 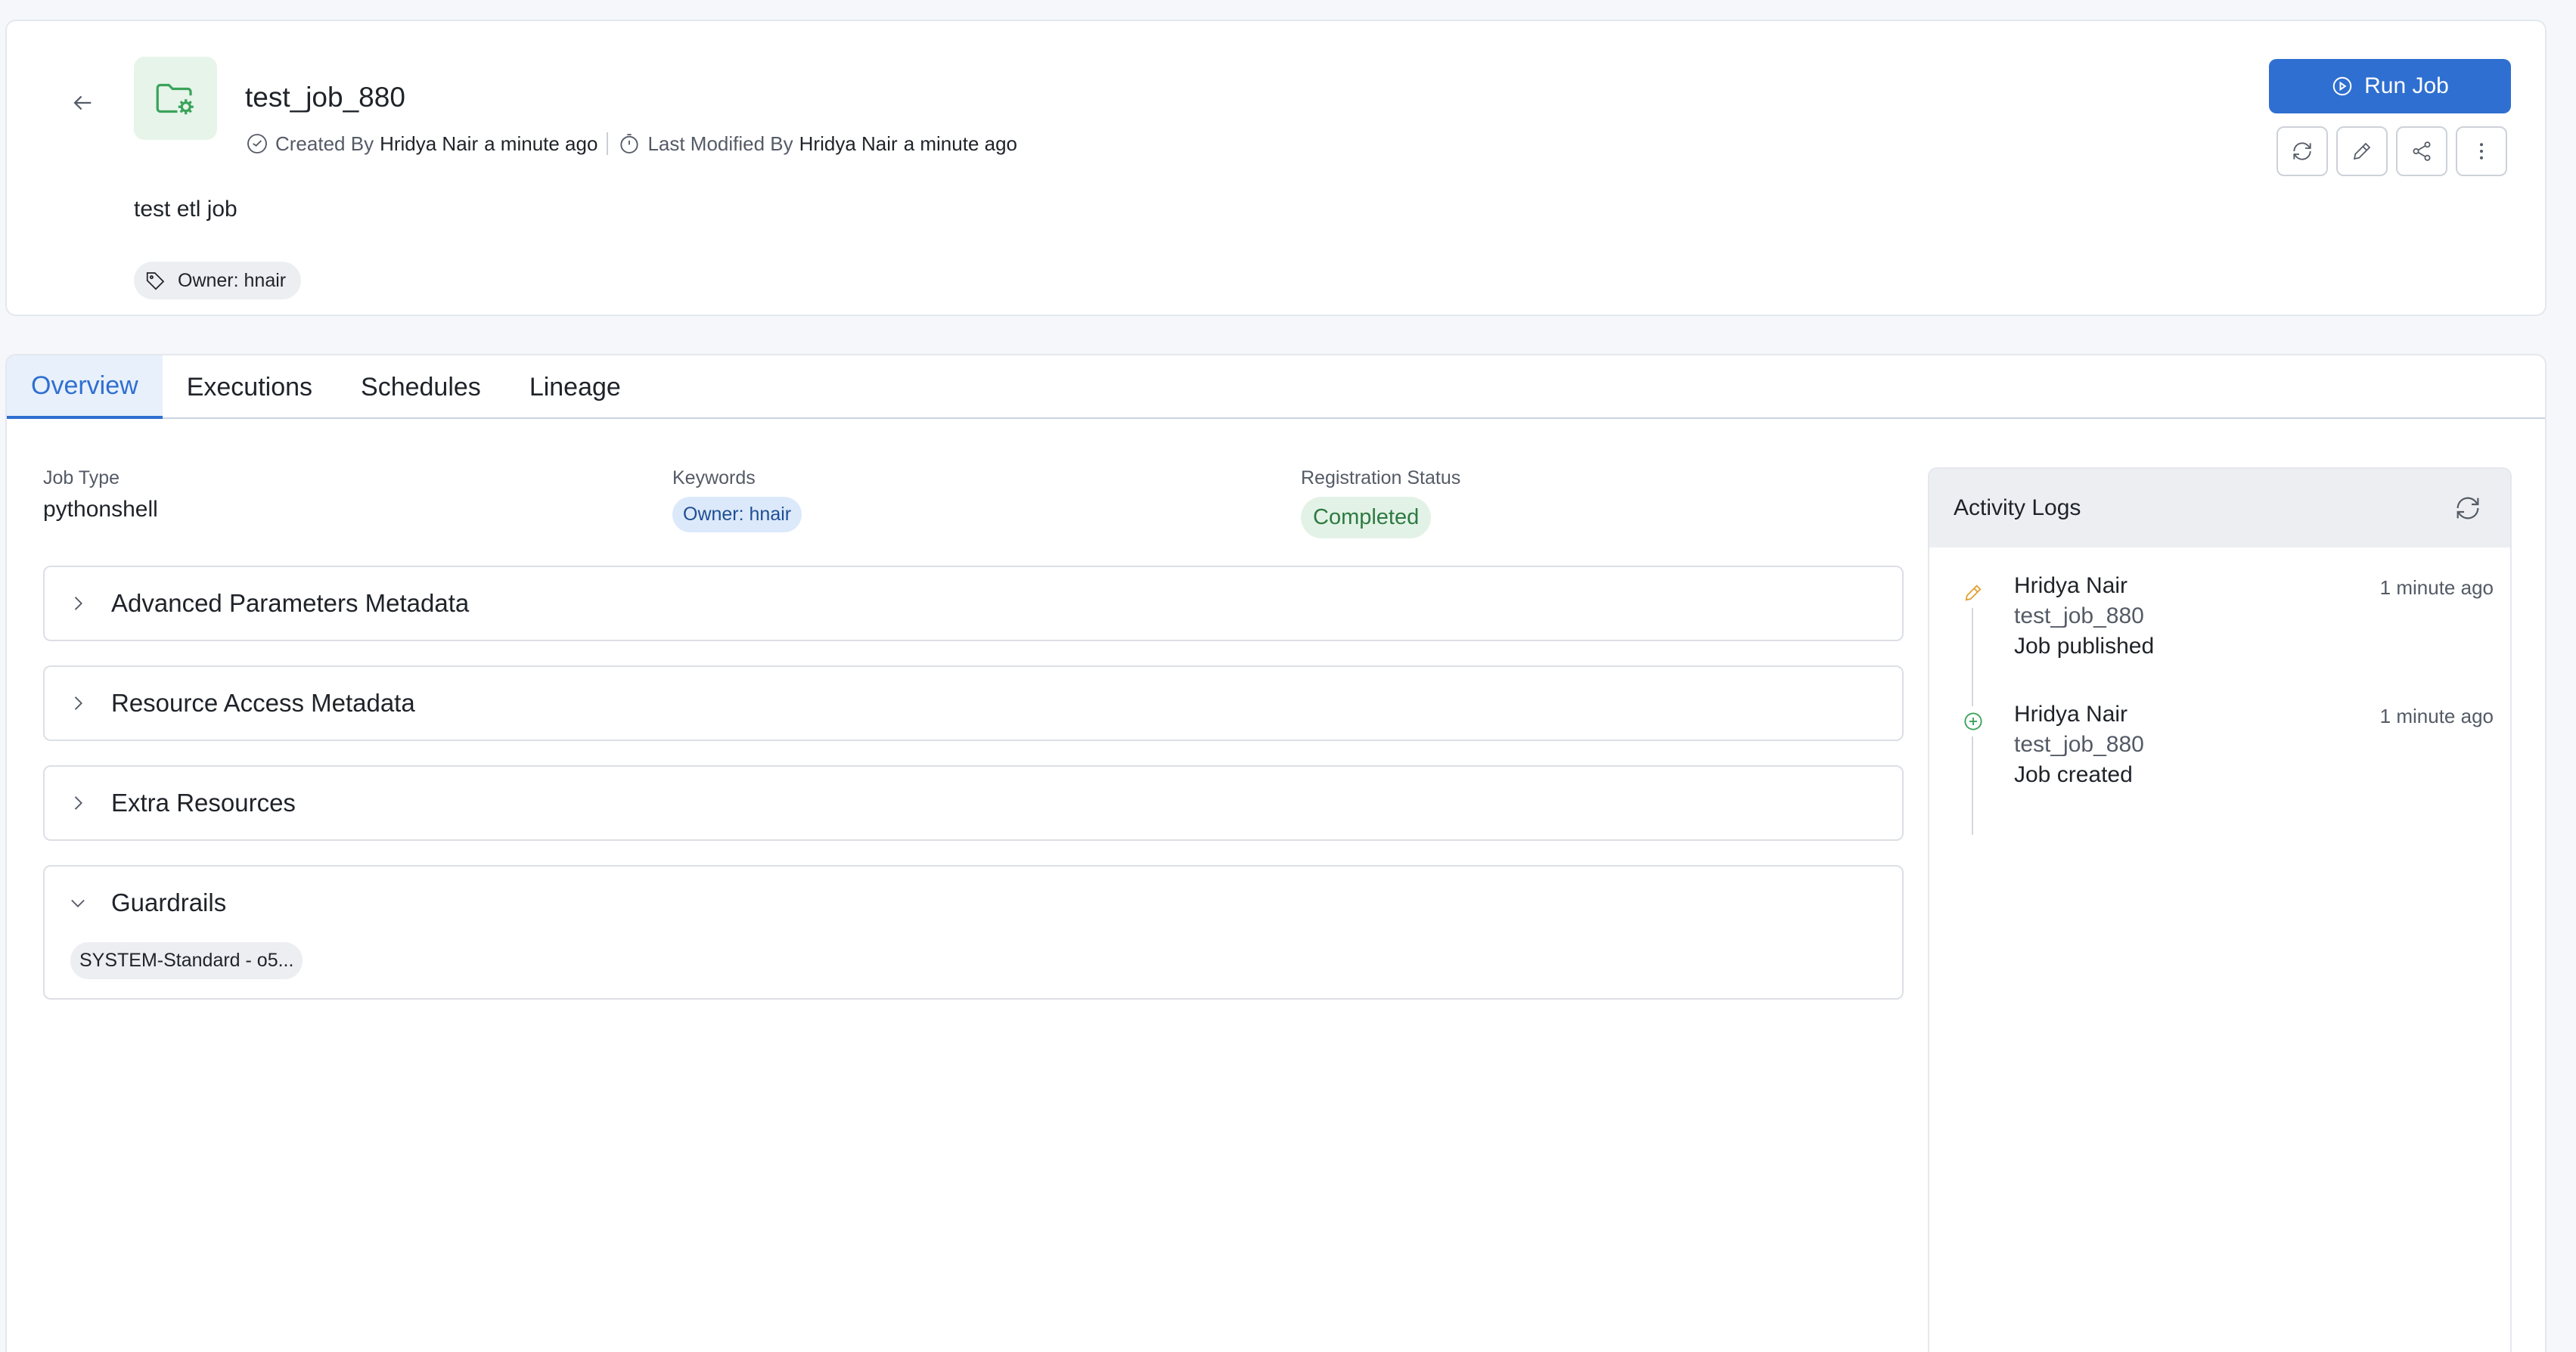 What do you see at coordinates (81, 477) in the screenshot?
I see `job-type-label: Job Type` at bounding box center [81, 477].